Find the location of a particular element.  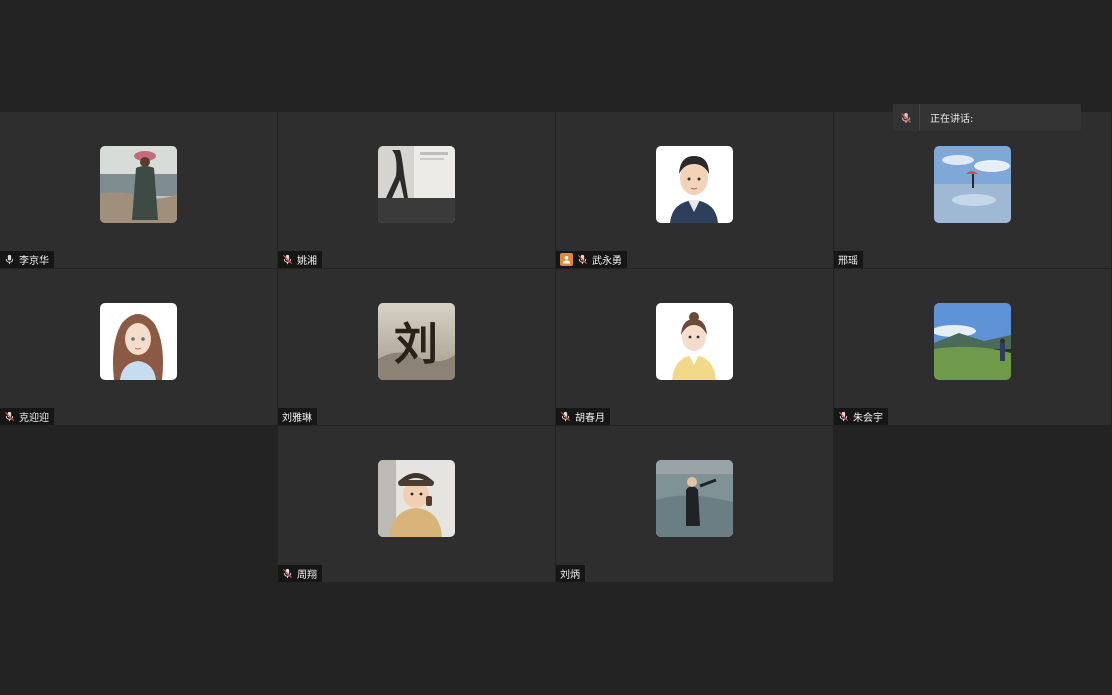

participant-tile: 朱会宇 is located at coordinates (972, 347).